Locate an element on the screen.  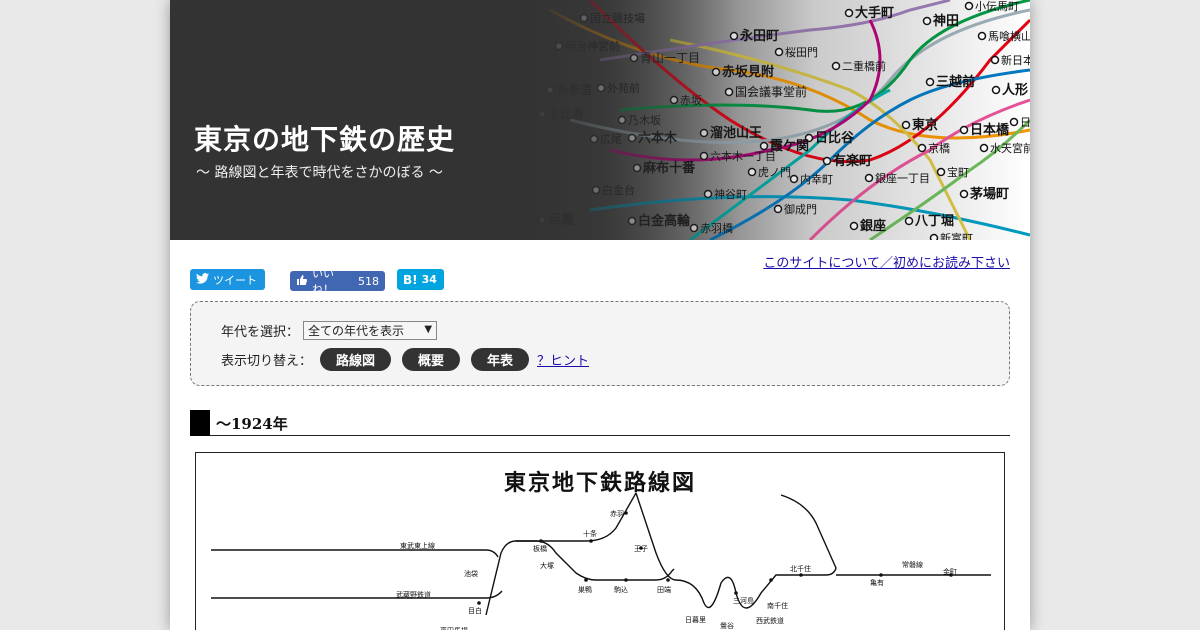
hint-link: ？ヒント is located at coordinates (563, 359).